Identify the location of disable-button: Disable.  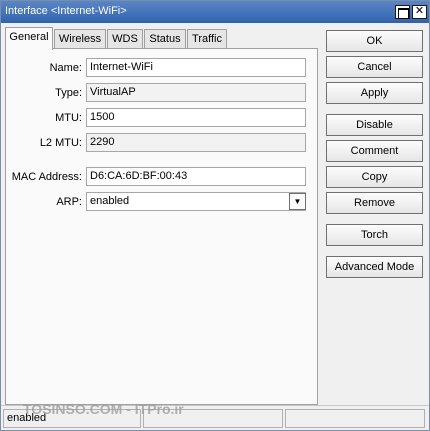
(374, 125).